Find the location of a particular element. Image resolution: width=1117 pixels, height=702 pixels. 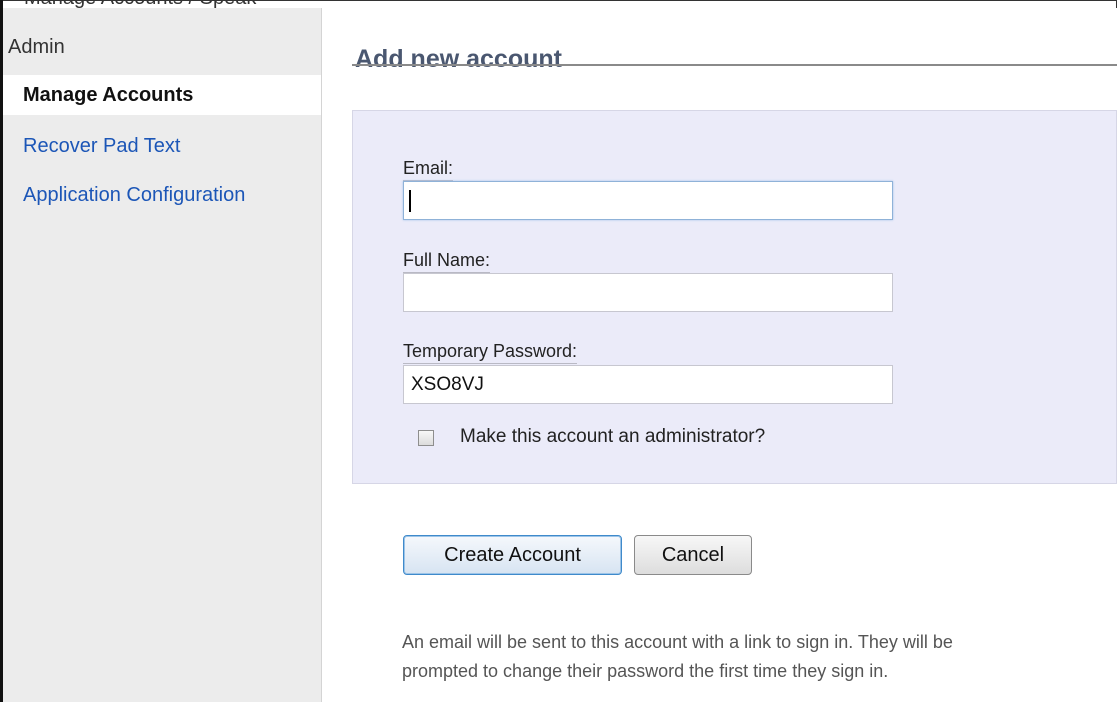

temporary-password-field is located at coordinates (648, 384).